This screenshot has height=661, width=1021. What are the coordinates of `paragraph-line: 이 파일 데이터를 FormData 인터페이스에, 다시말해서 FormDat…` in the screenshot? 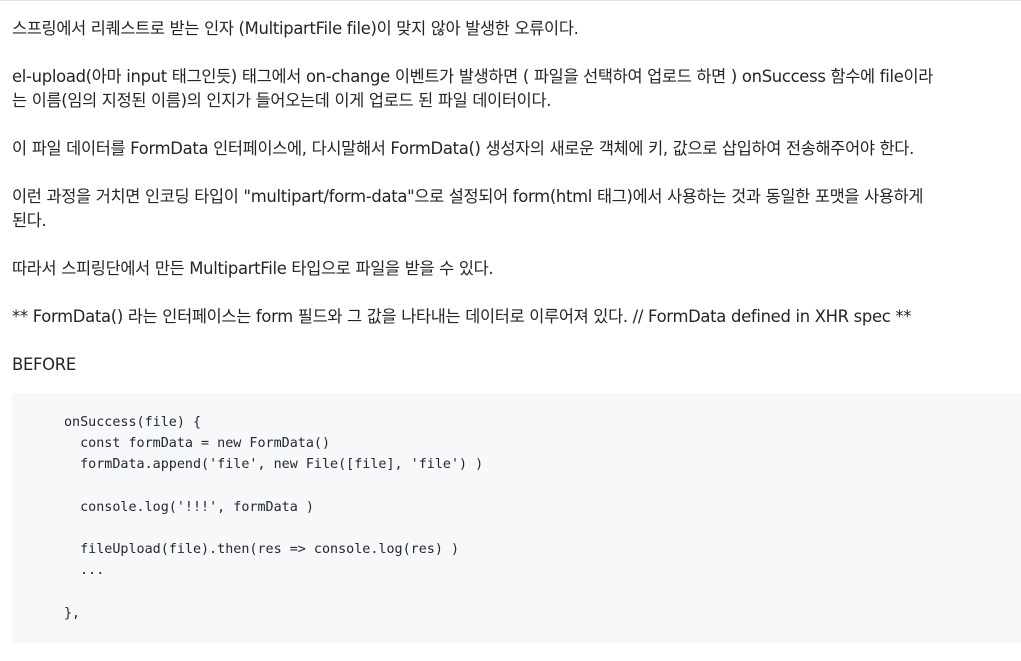 It's located at (463, 148).